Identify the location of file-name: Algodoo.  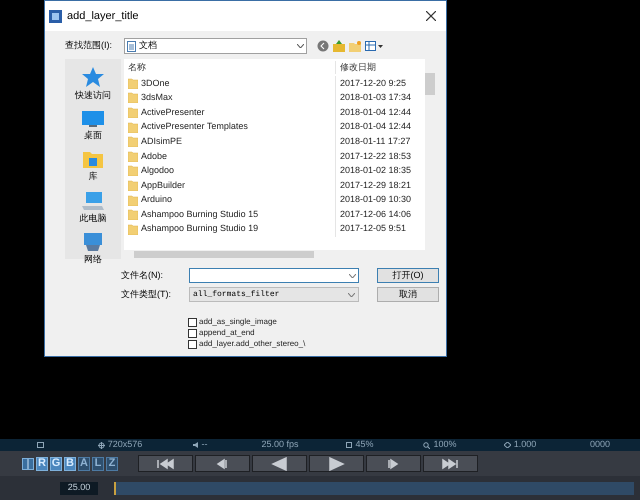
(157, 171).